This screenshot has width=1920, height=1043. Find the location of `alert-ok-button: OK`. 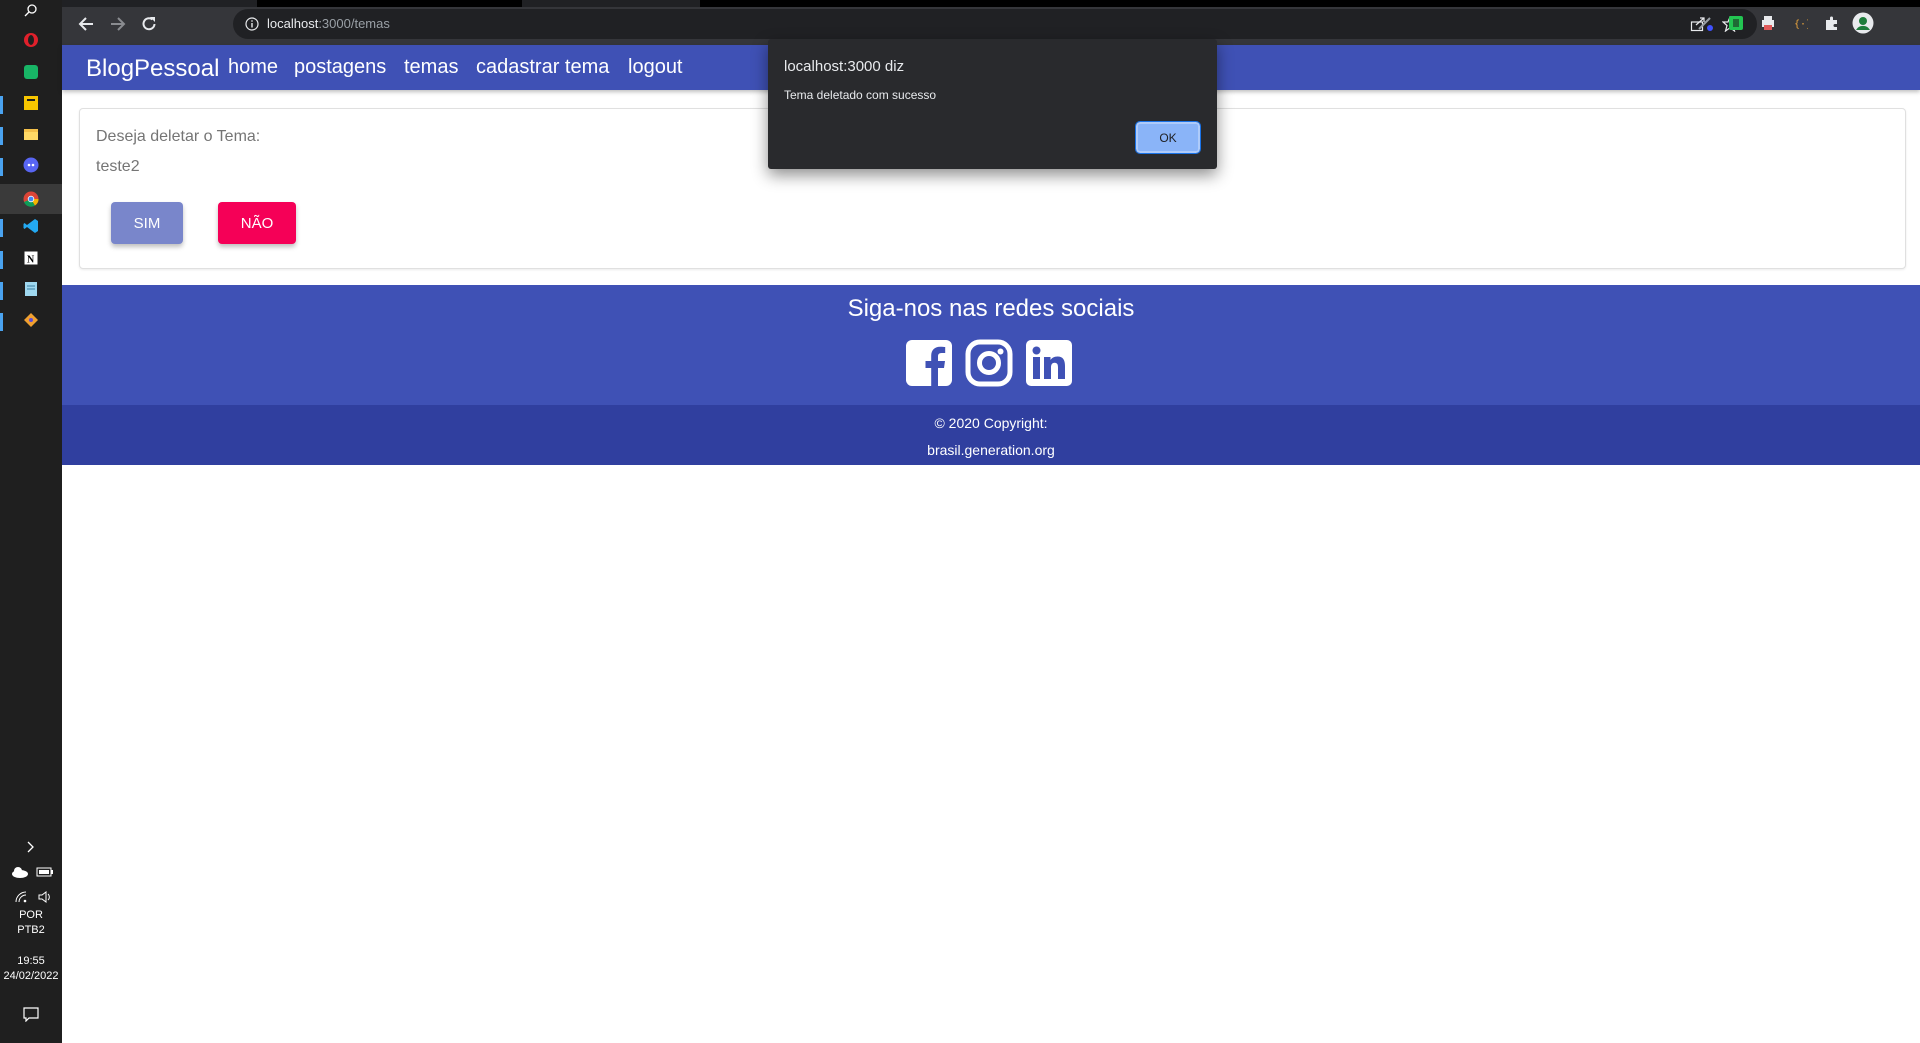

alert-ok-button: OK is located at coordinates (1168, 137).